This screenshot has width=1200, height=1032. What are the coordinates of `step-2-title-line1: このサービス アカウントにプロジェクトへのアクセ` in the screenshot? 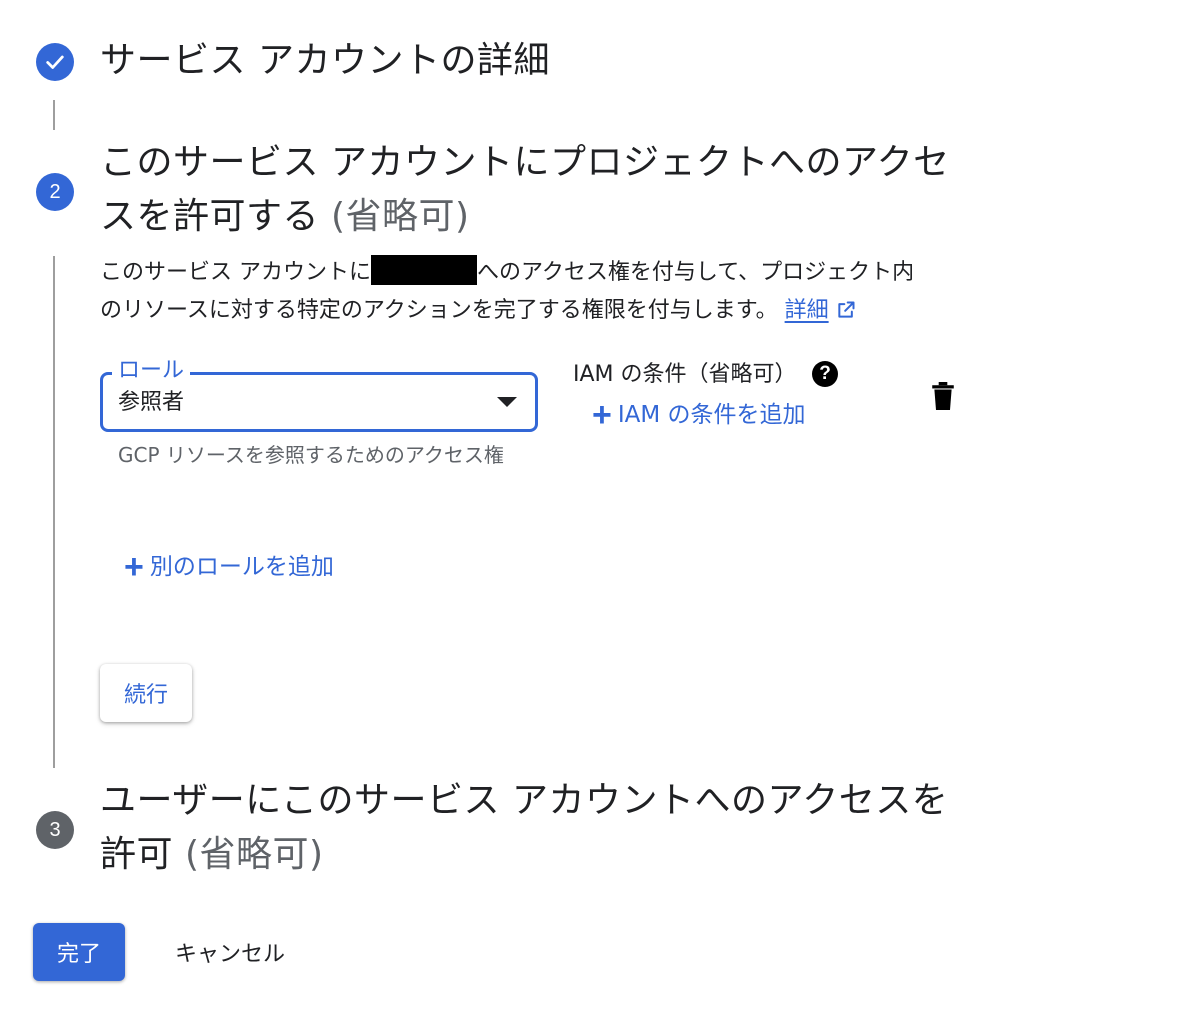 It's located at (525, 162).